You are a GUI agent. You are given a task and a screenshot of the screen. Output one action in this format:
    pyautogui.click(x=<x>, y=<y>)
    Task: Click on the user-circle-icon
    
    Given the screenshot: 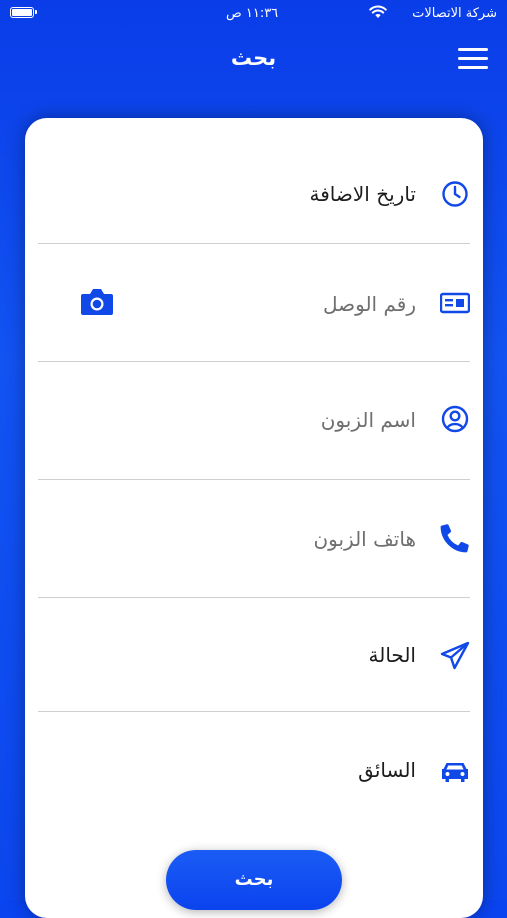 What is the action you would take?
    pyautogui.click(x=455, y=419)
    